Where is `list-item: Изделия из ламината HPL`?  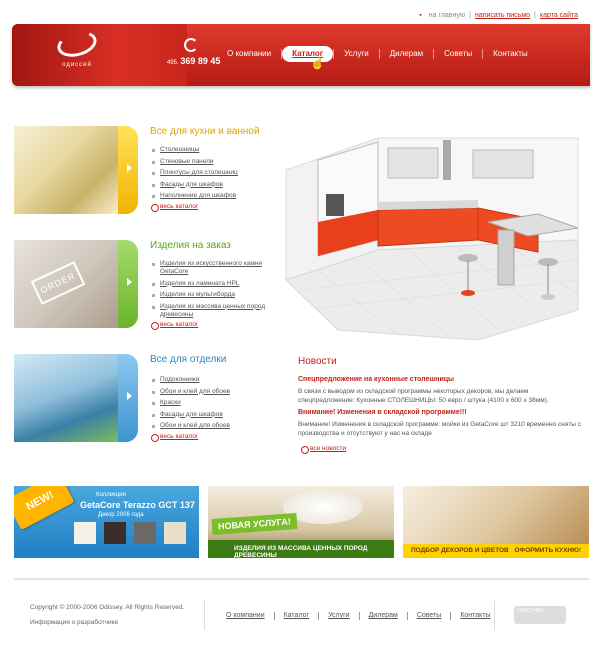
list-item: Изделия из ламината HPL is located at coordinates (209, 284).